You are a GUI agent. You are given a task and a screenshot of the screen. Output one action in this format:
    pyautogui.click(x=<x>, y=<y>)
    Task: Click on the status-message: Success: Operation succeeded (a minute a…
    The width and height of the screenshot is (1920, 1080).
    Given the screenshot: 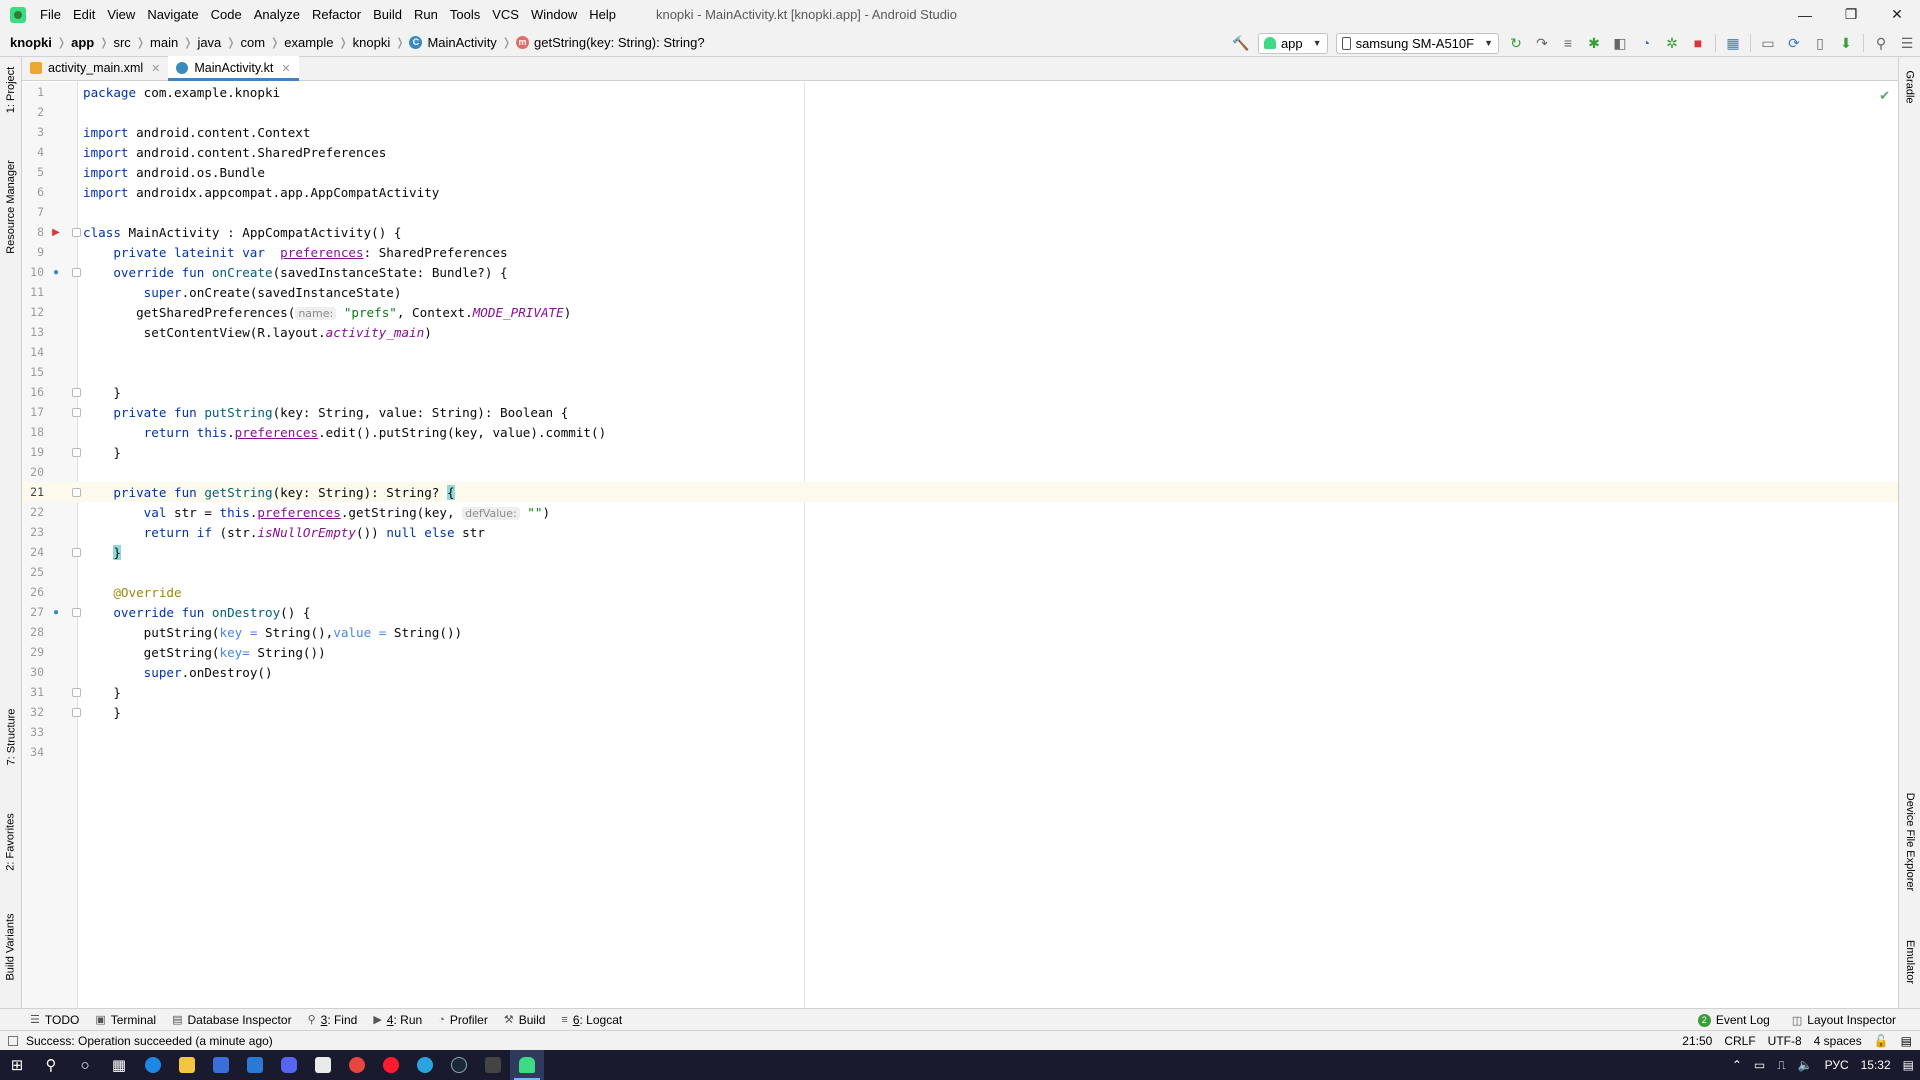 What is the action you would take?
    pyautogui.click(x=140, y=1041)
    